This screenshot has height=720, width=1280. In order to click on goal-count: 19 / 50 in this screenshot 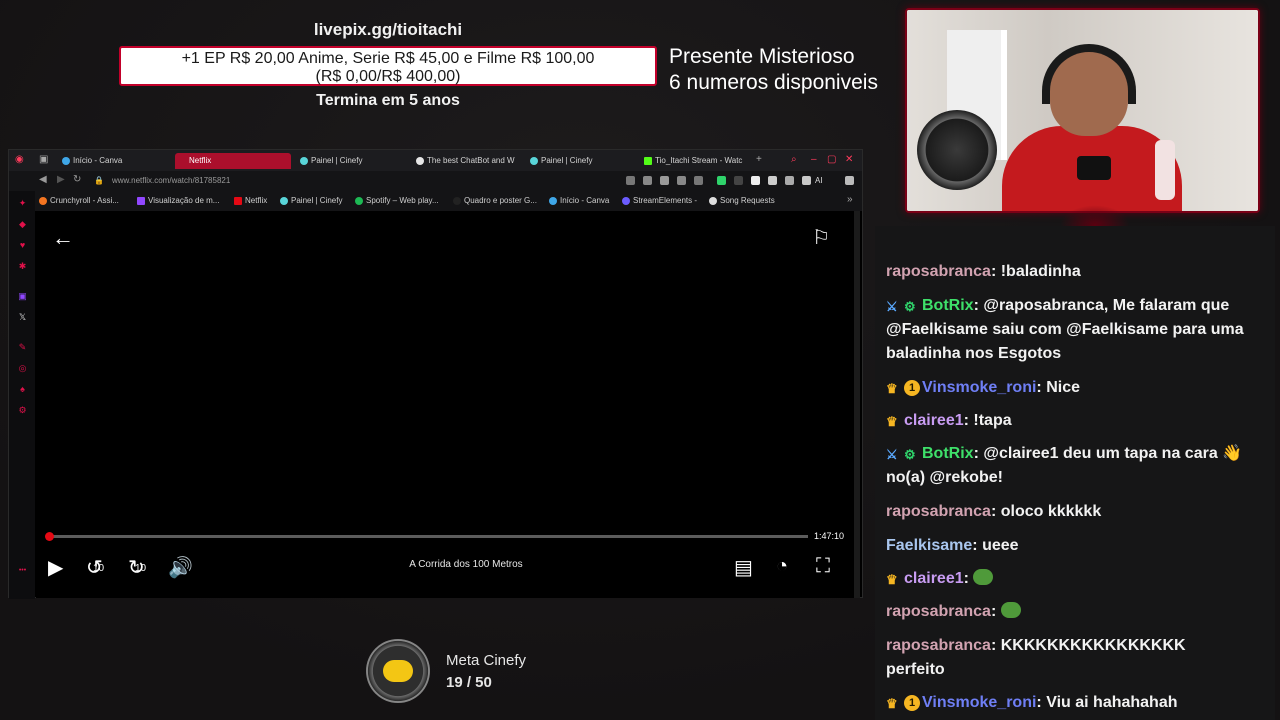, I will do `click(469, 682)`.